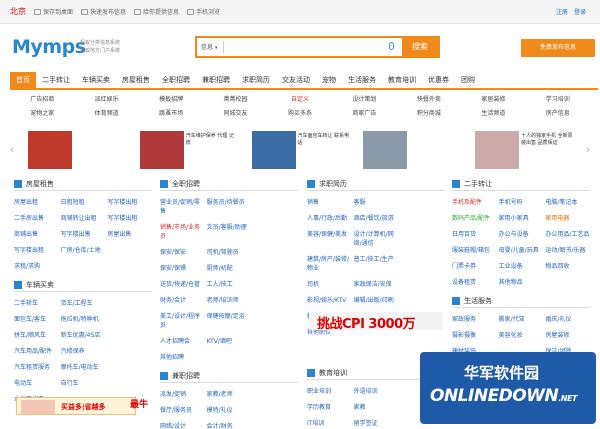  I want to click on vehicle-link: 面包车/客车, so click(36, 318).